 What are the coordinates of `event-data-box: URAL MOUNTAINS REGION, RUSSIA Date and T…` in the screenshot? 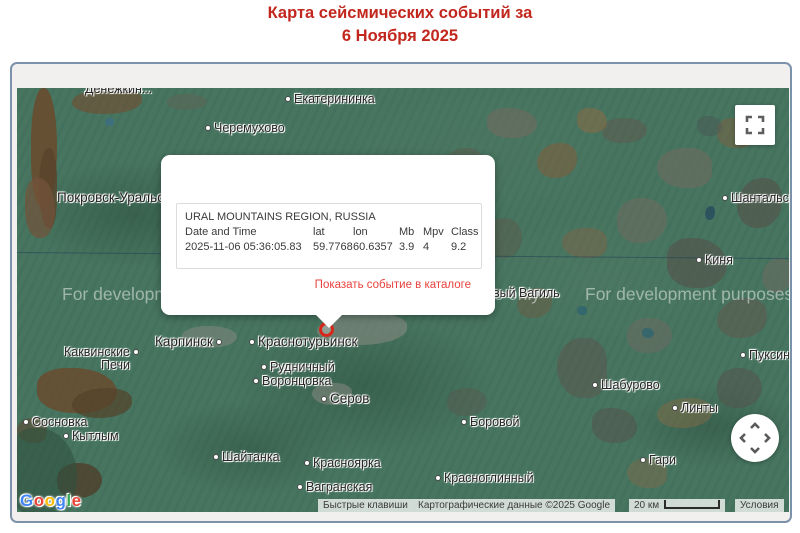 It's located at (329, 236).